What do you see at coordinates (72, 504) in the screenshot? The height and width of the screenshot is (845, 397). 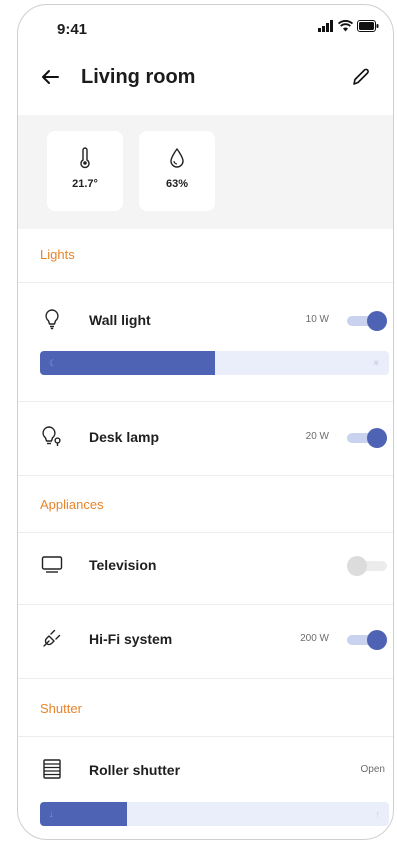 I see `section-appliances-header: Appliances` at bounding box center [72, 504].